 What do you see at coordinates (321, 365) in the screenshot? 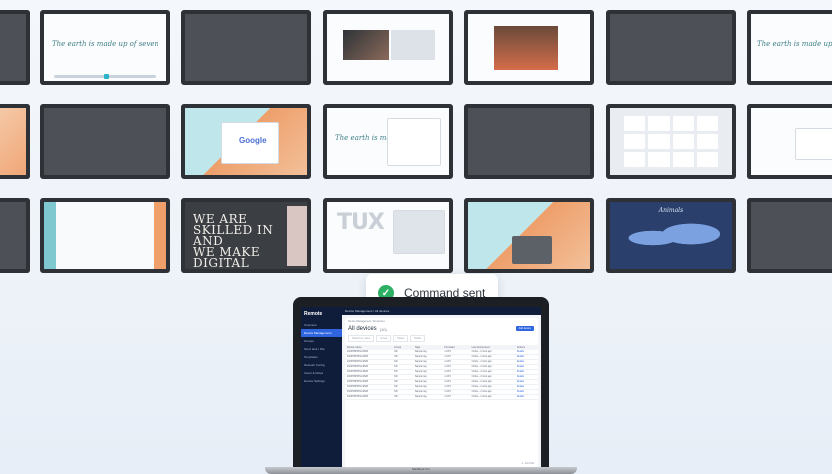
I see `sidebar-item-network: Network Config` at bounding box center [321, 365].